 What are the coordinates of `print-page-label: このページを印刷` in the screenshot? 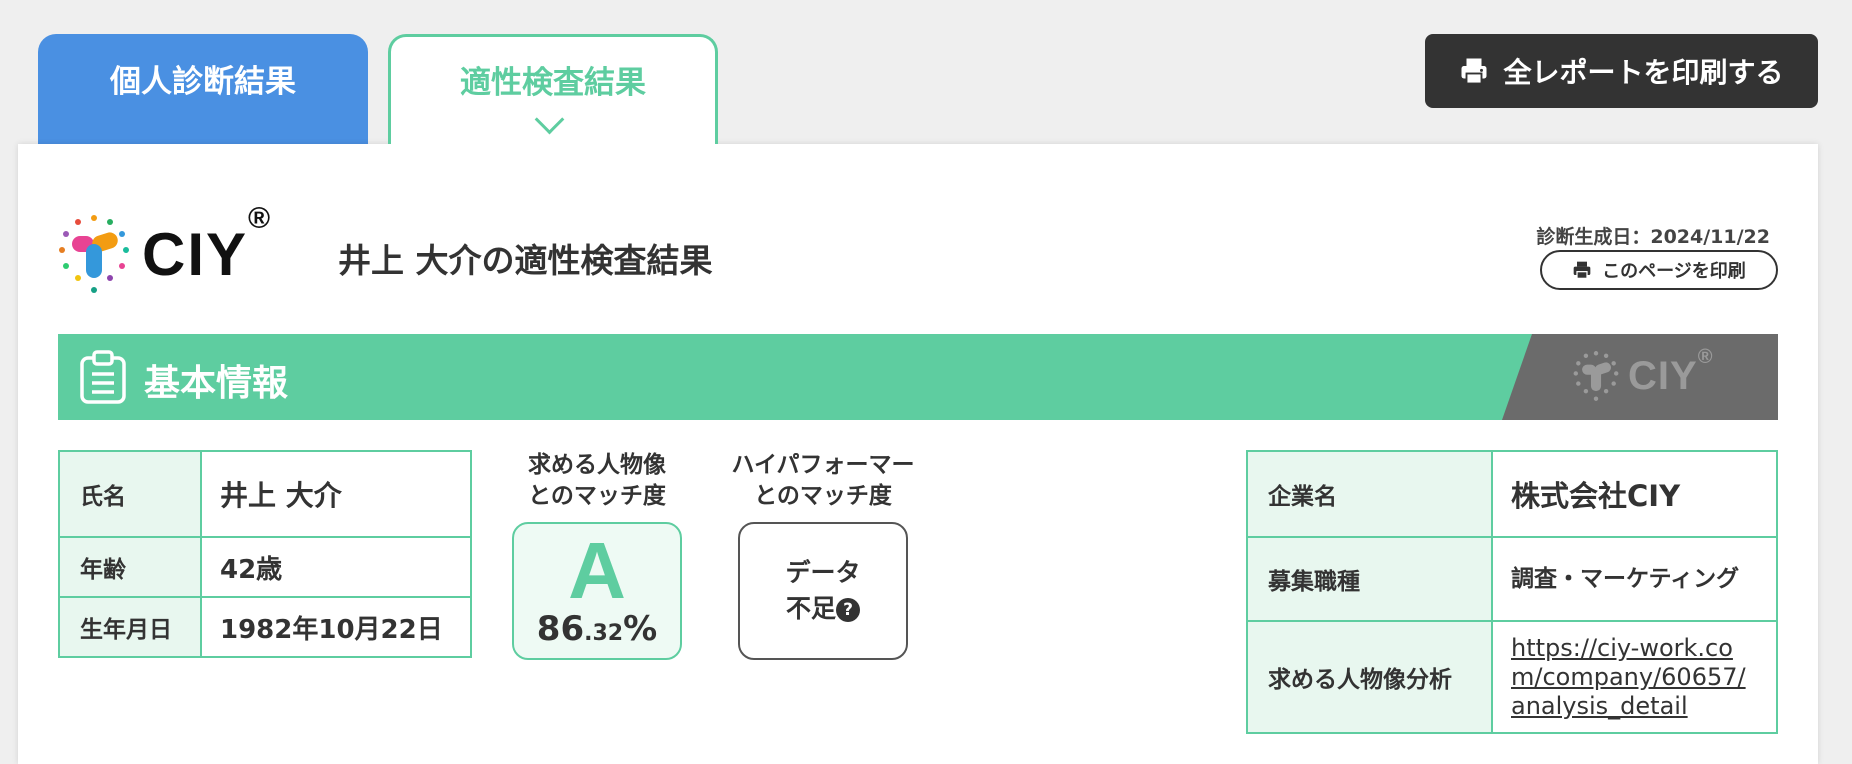 It's located at (1674, 271).